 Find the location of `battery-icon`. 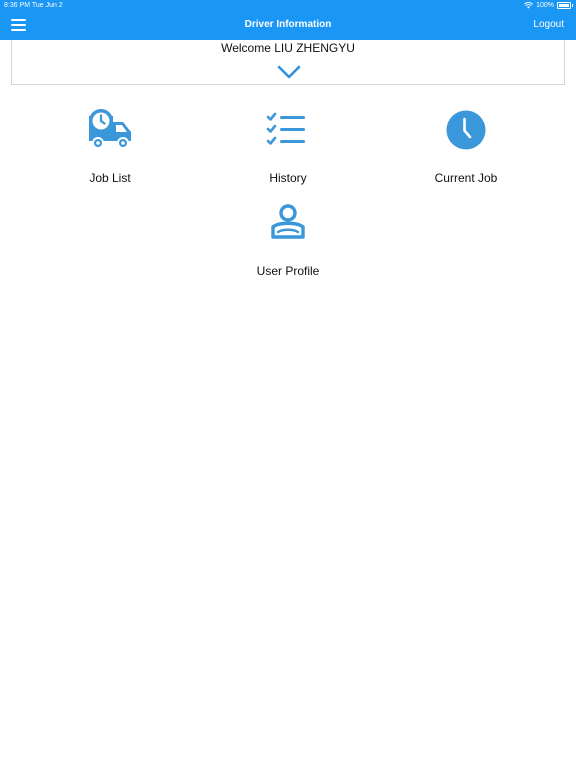

battery-icon is located at coordinates (565, 5).